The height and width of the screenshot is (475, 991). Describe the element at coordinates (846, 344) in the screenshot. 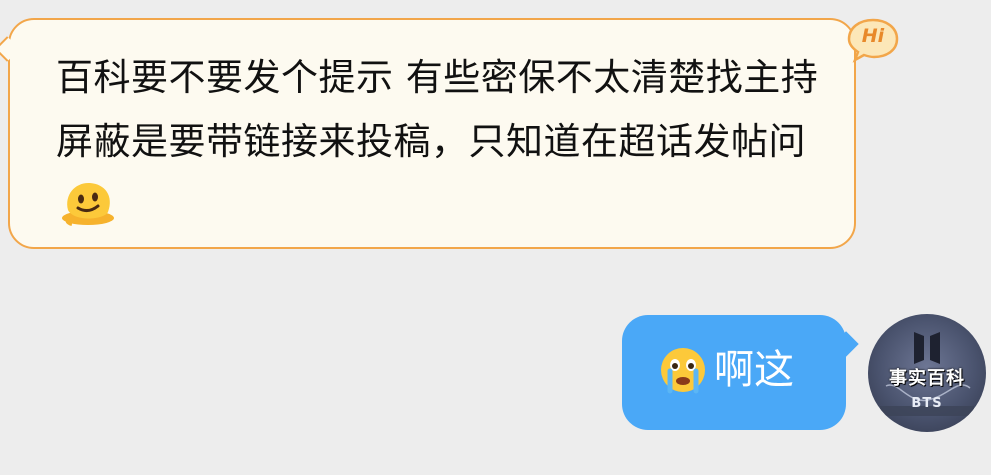

I see `outgoing-bubble-tail` at that location.